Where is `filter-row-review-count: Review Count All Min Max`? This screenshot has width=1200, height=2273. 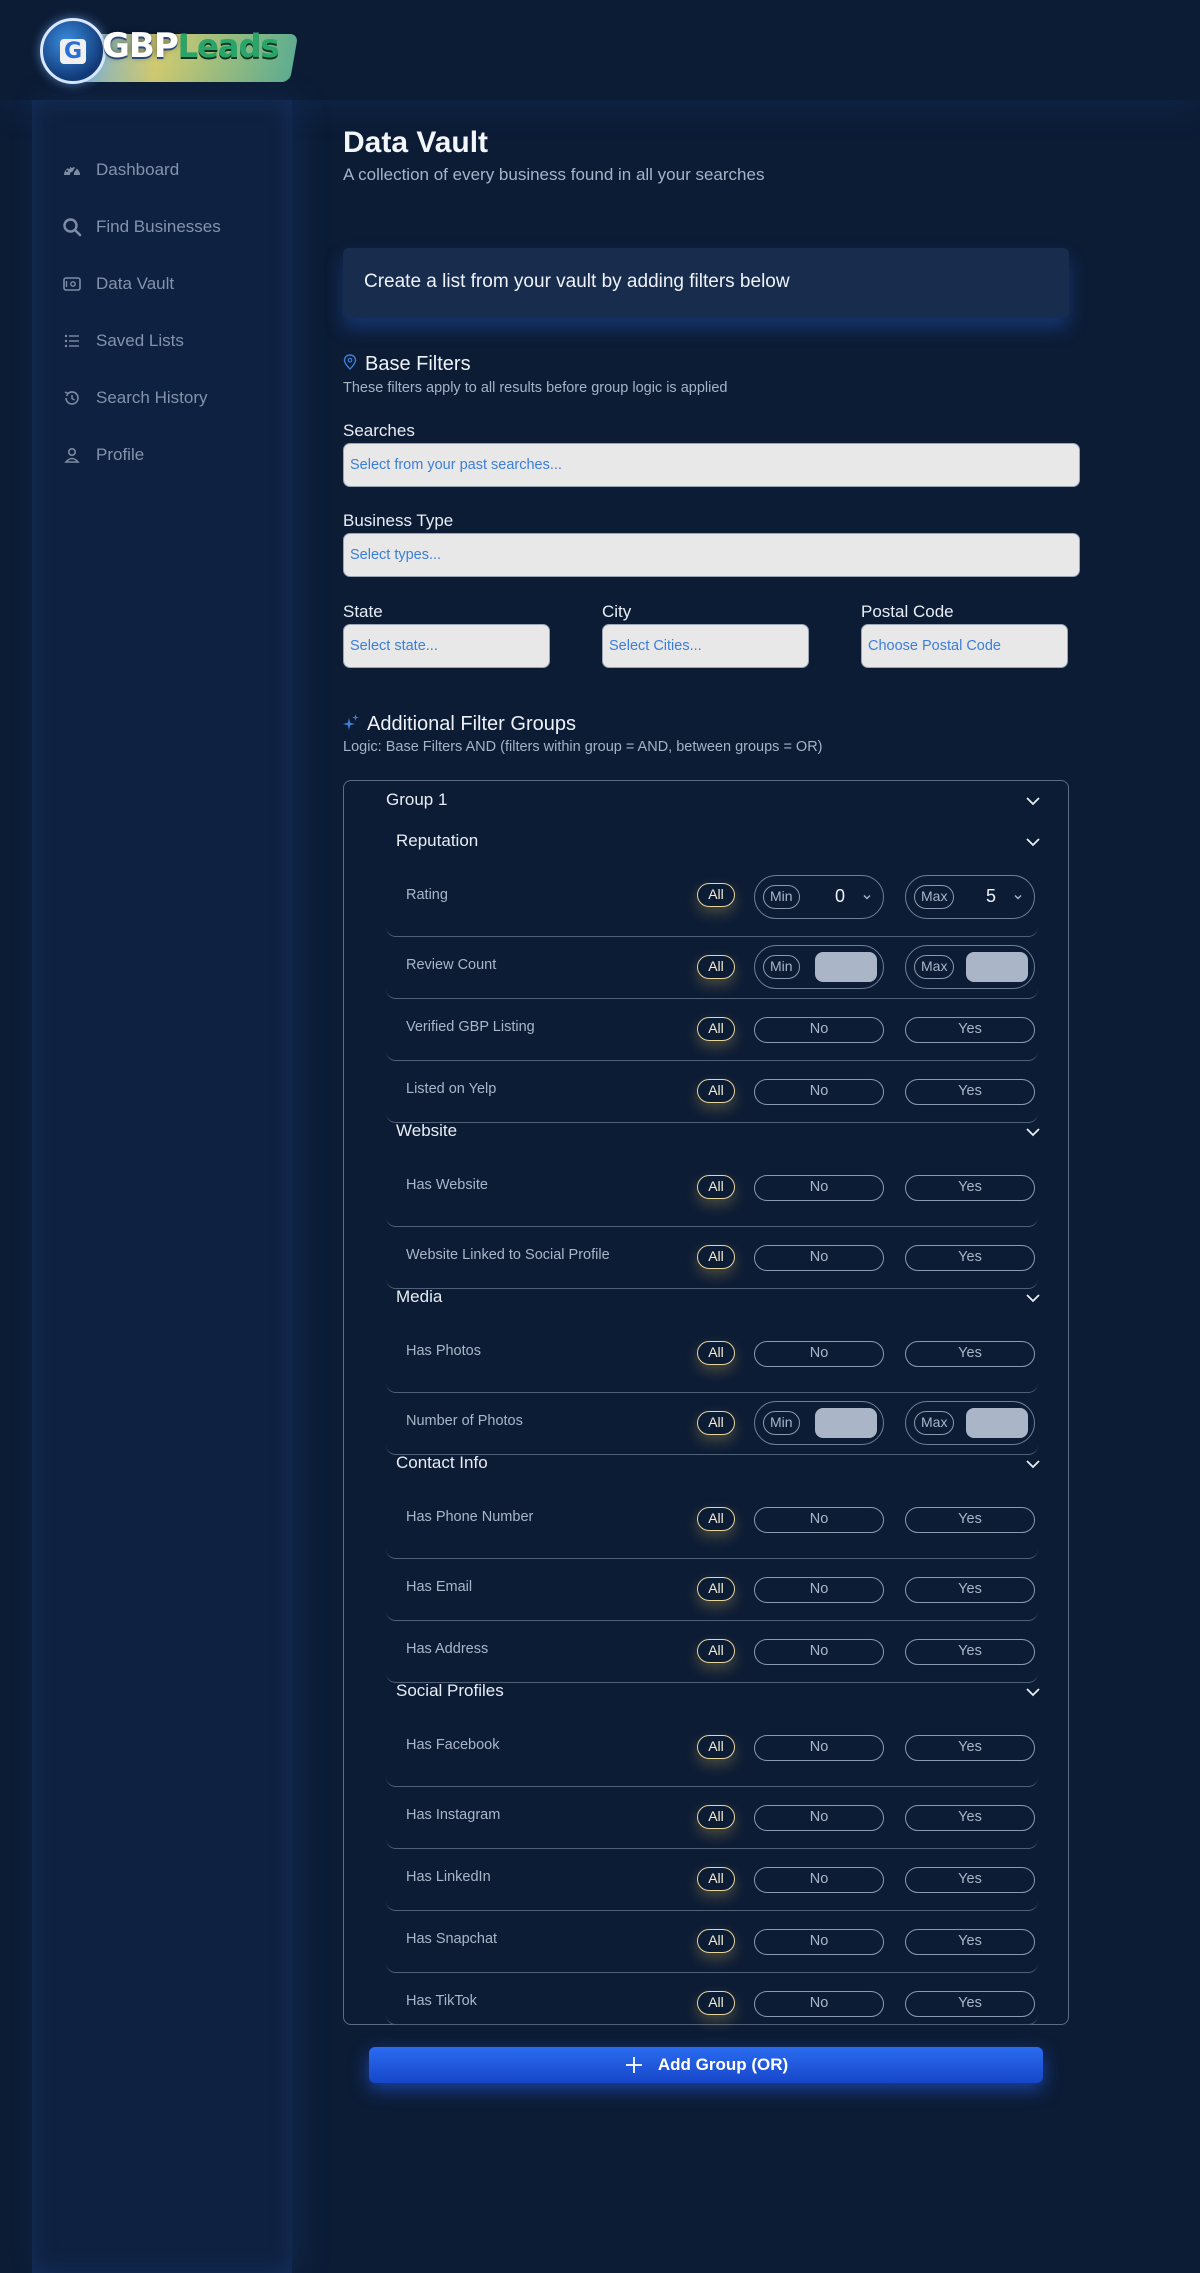 filter-row-review-count: Review Count All Min Max is located at coordinates (712, 968).